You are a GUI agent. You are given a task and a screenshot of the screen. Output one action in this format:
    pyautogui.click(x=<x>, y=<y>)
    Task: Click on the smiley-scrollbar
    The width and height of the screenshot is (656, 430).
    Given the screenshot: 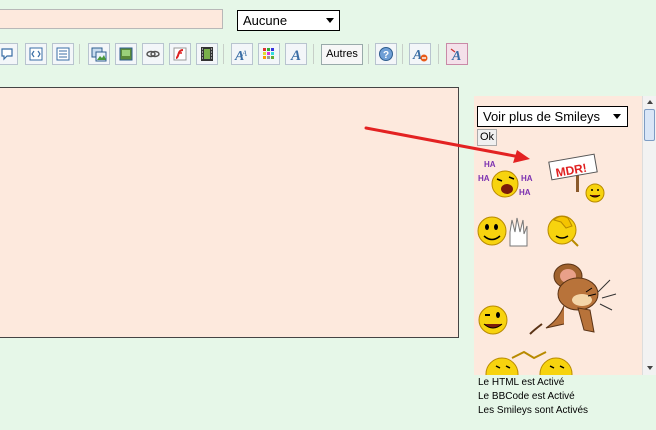 What is the action you would take?
    pyautogui.click(x=649, y=235)
    